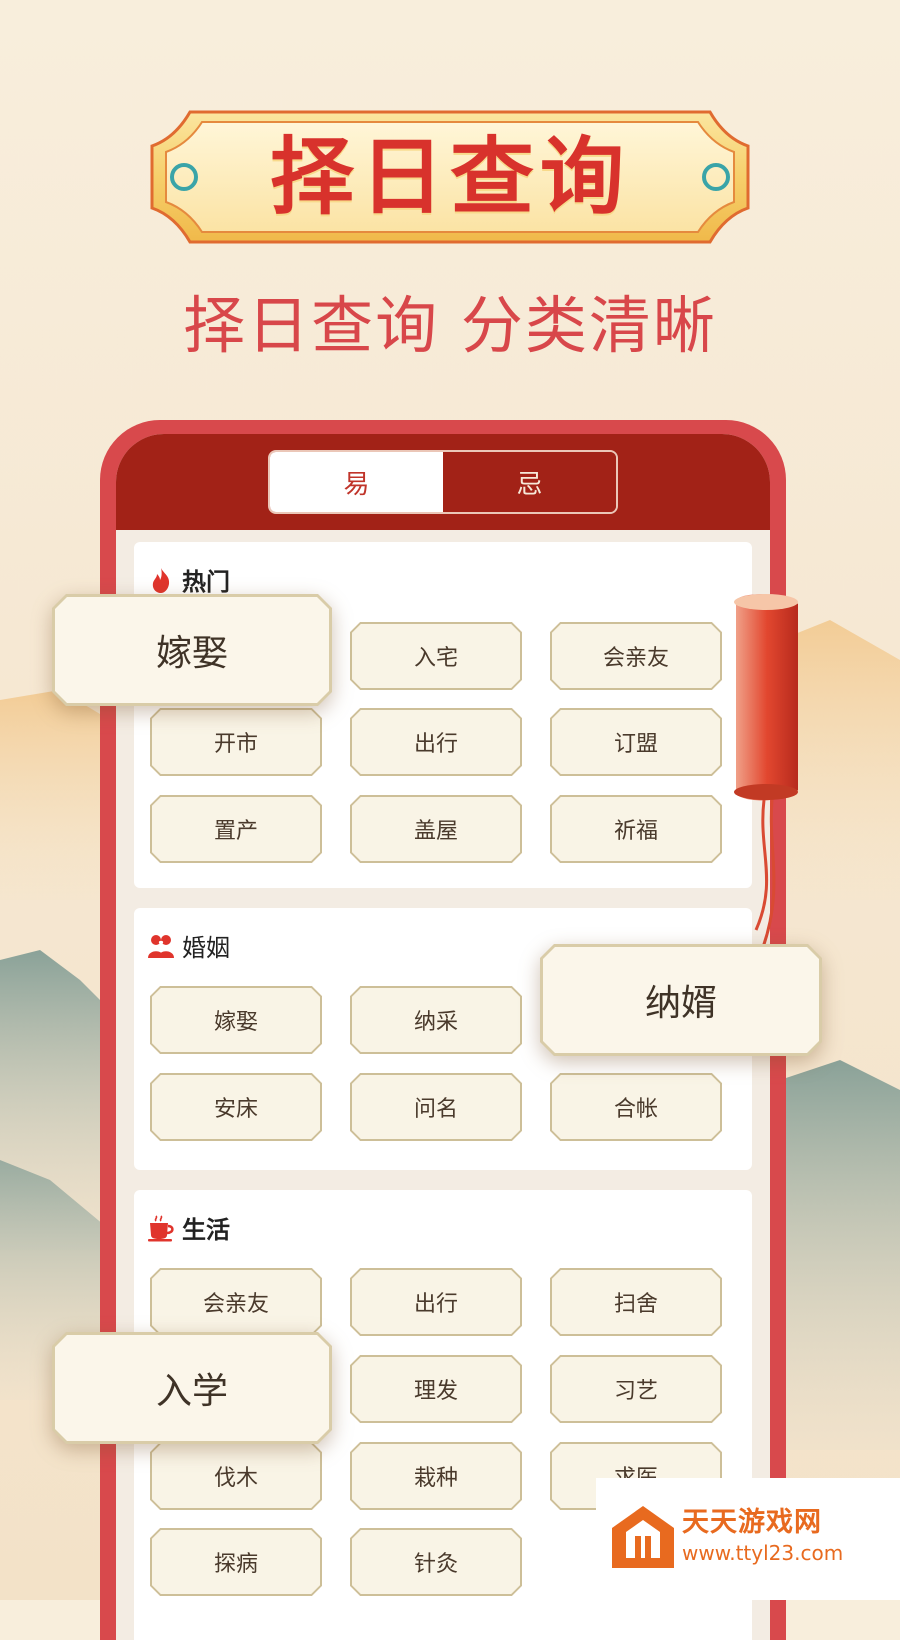 The width and height of the screenshot is (900, 1640). I want to click on chip-item: 问名, so click(436, 1107).